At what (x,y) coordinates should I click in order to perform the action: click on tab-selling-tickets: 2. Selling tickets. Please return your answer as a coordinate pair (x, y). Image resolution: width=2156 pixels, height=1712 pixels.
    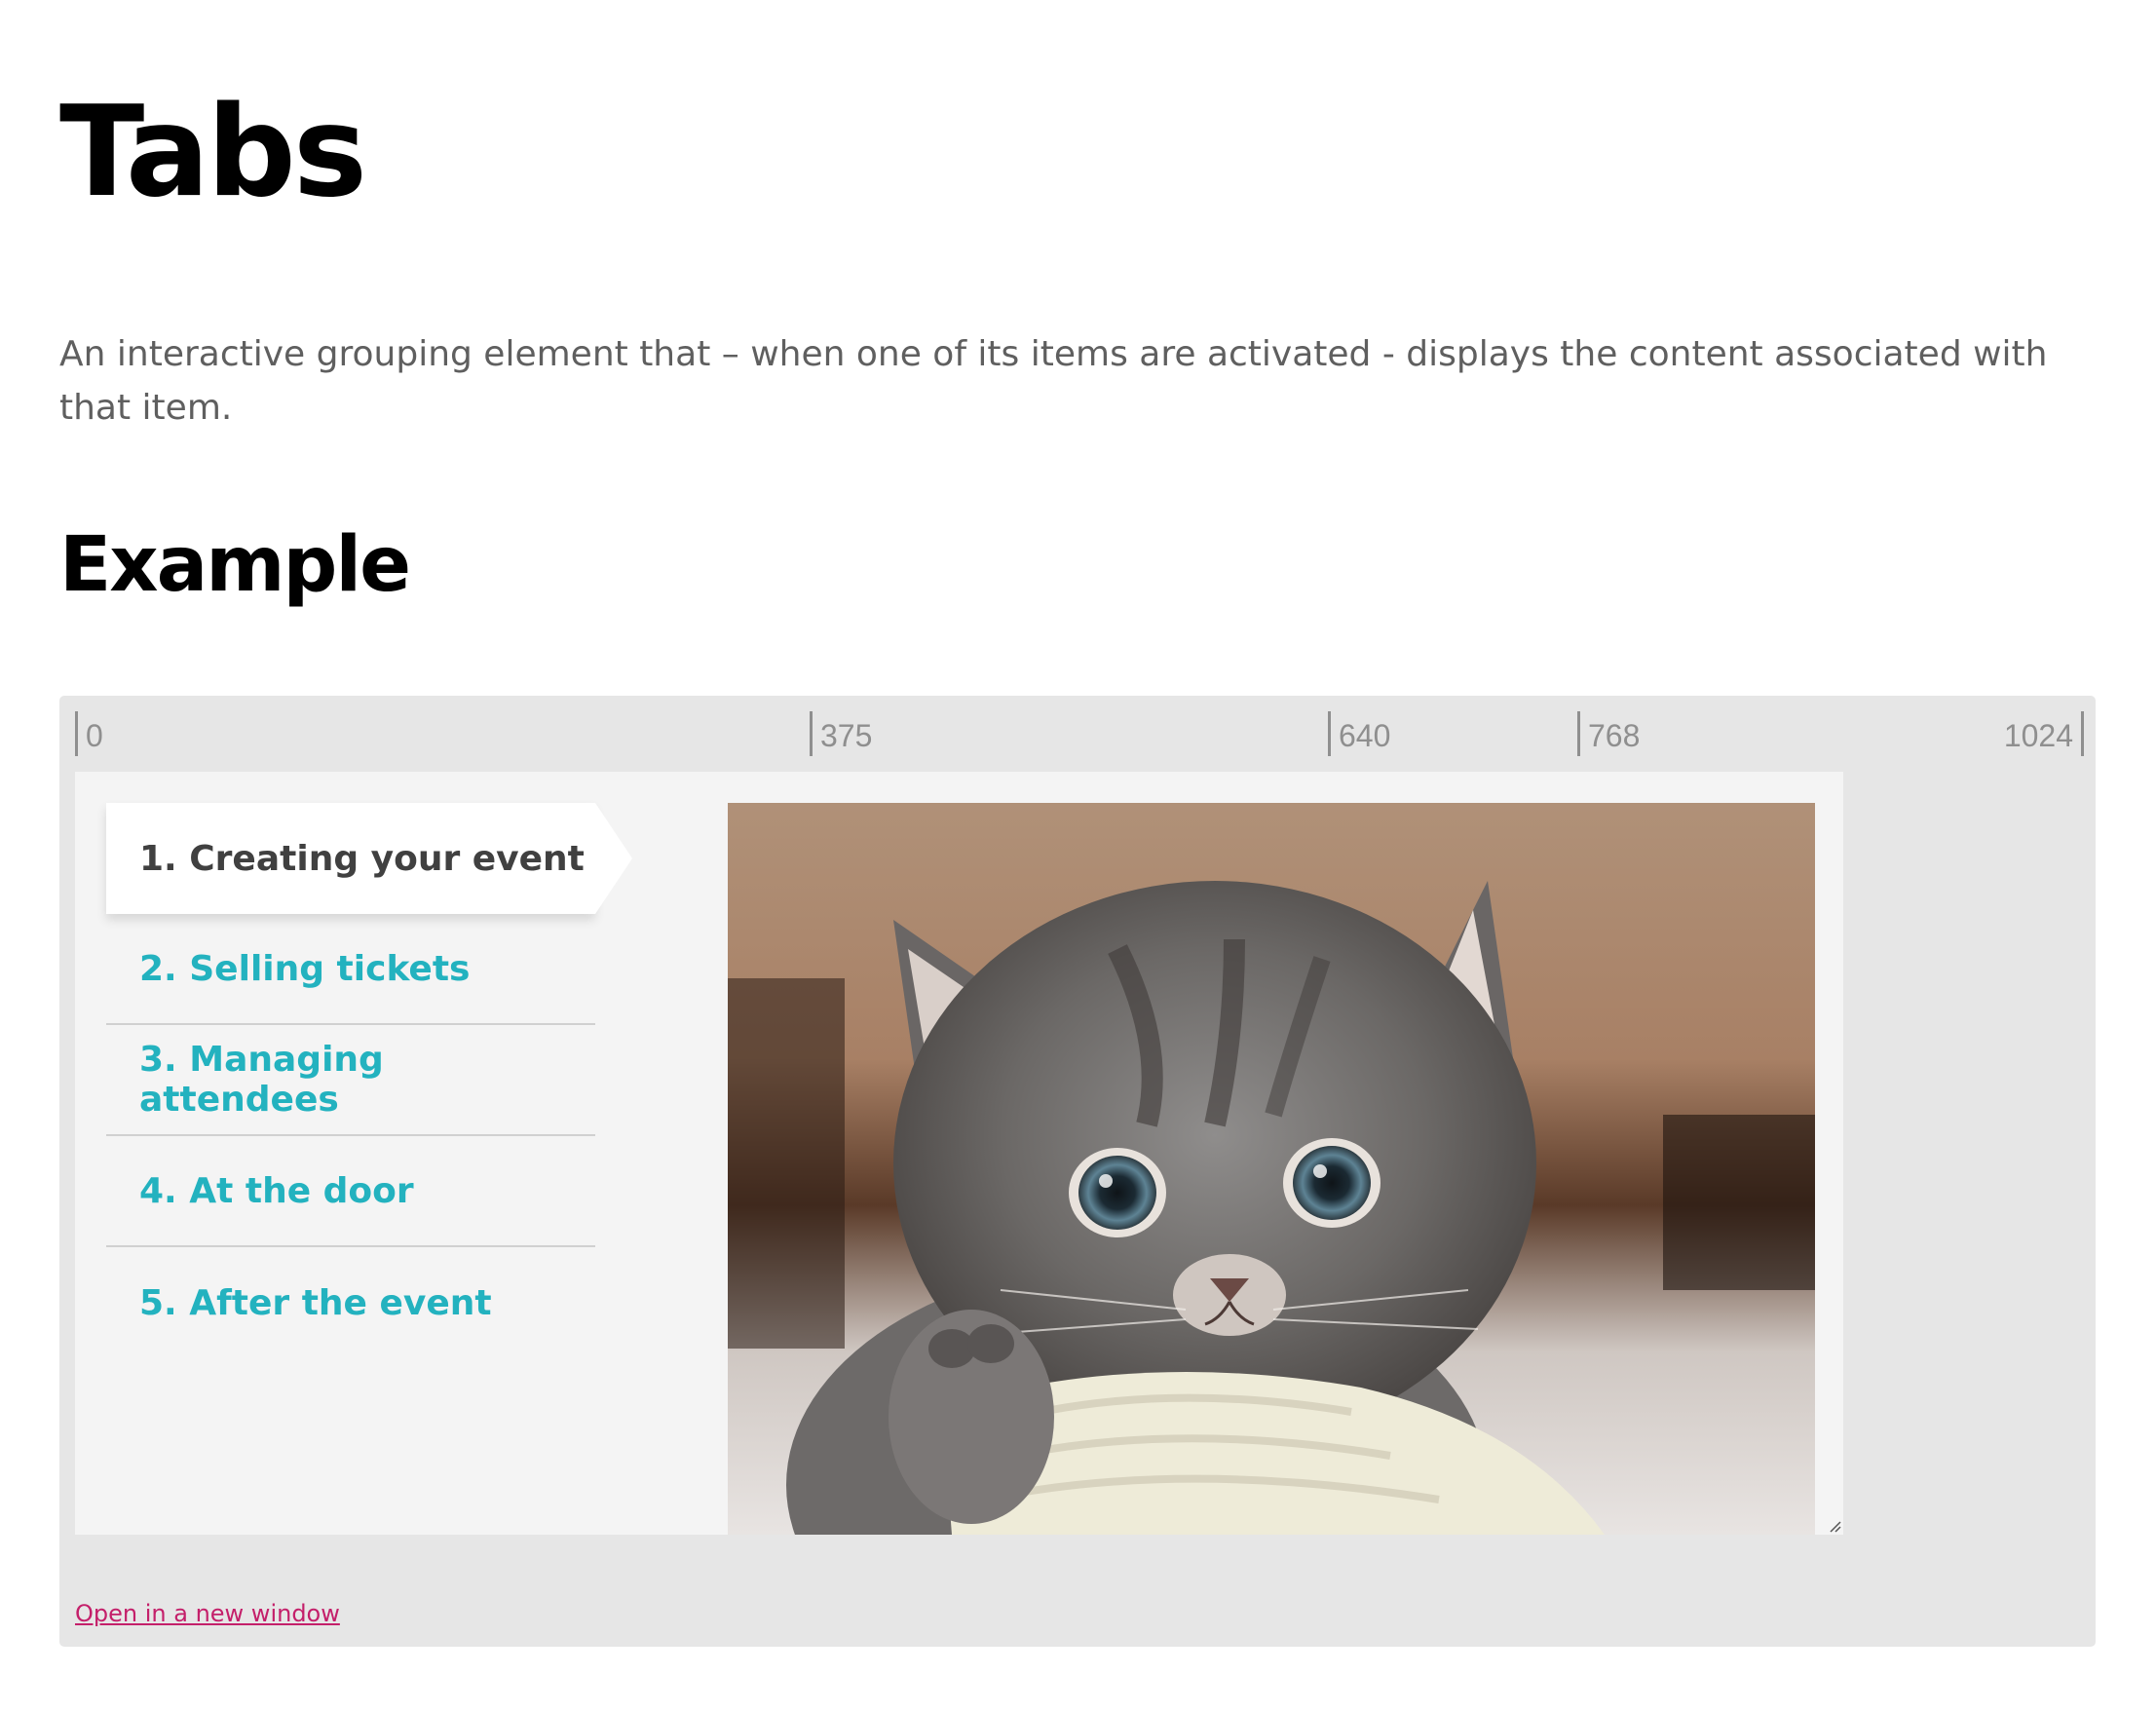
    Looking at the image, I should click on (350, 969).